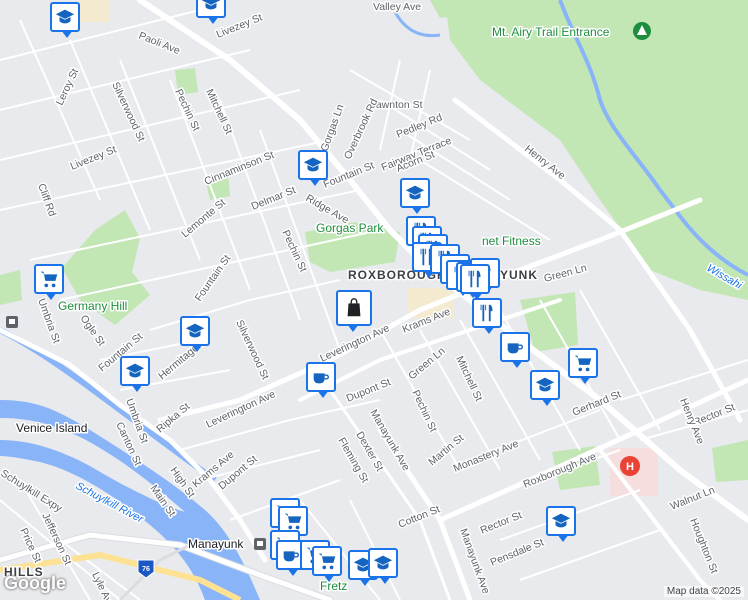 This screenshot has width=748, height=600. I want to click on place-manayunk-station: Manayunk, so click(216, 544).